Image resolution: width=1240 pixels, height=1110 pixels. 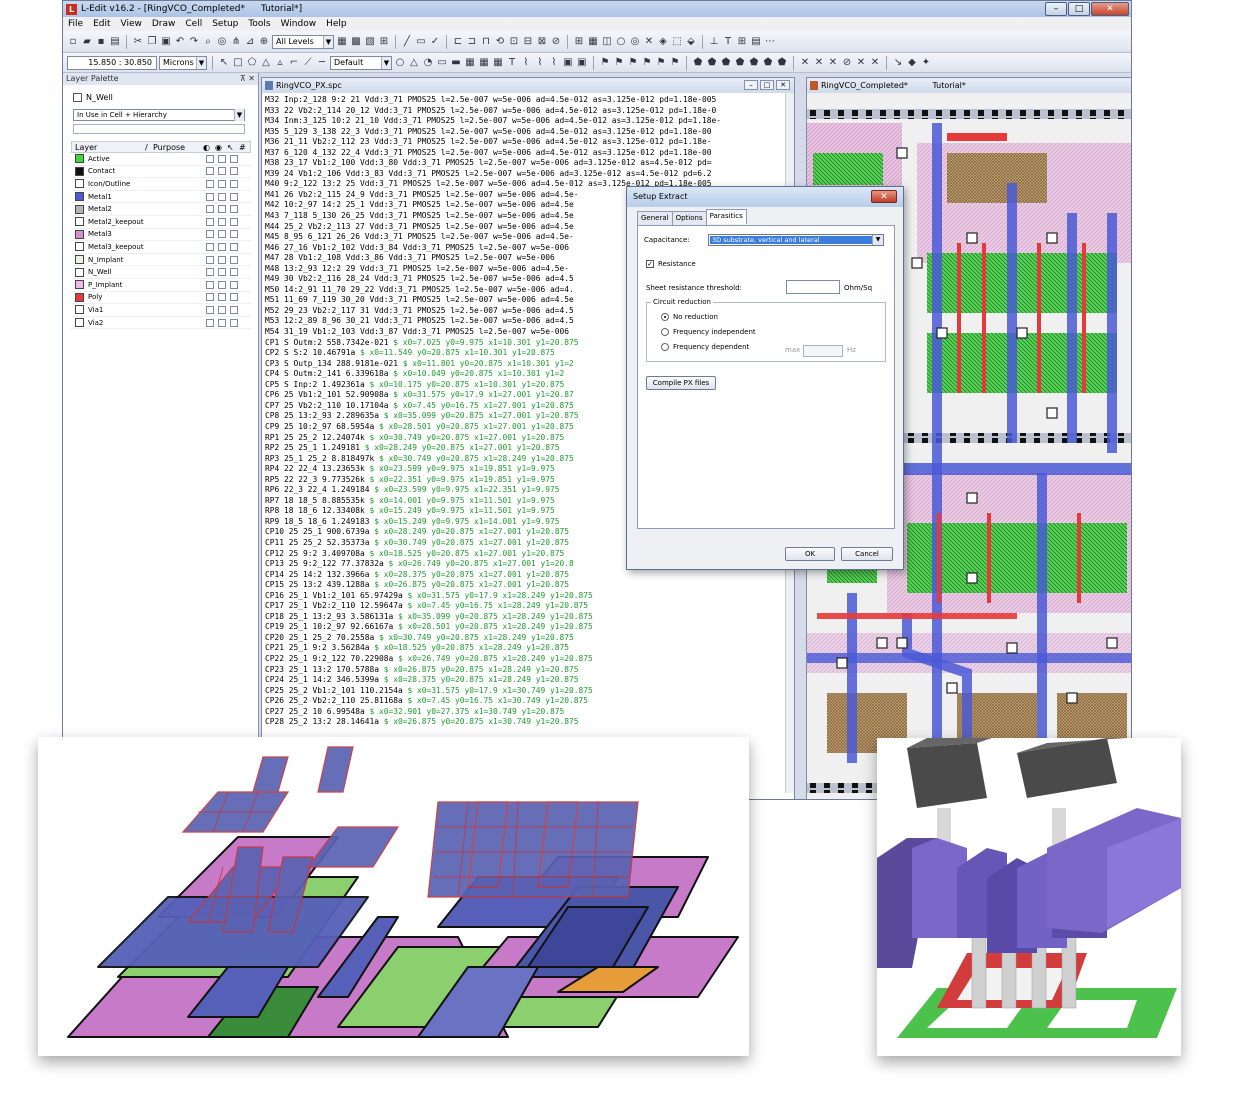 What do you see at coordinates (208, 42) in the screenshot?
I see `find-icon: ⌕` at bounding box center [208, 42].